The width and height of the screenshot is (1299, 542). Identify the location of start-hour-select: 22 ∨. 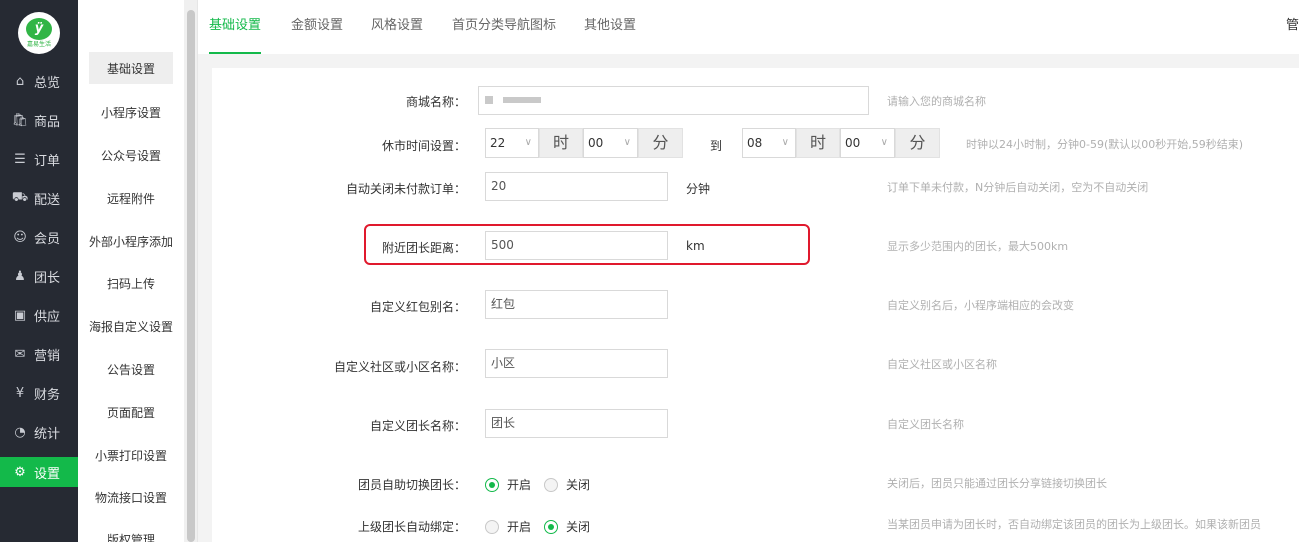
(512, 143).